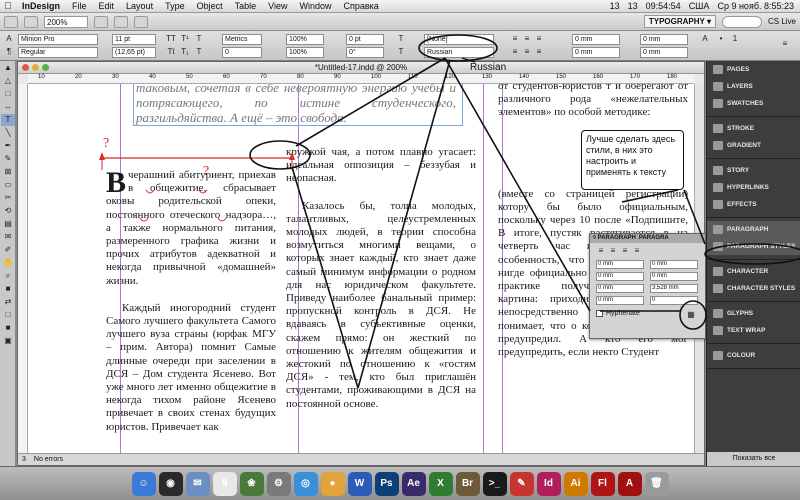 This screenshot has width=800, height=500. I want to click on swap-fill-stroke-icon: ⇄, so click(8, 302).